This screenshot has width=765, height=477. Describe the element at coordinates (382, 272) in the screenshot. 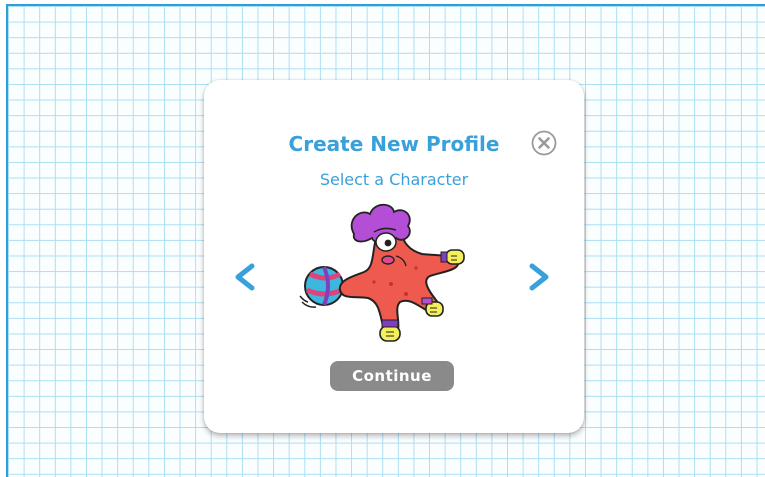

I see `starfish-character-image` at that location.